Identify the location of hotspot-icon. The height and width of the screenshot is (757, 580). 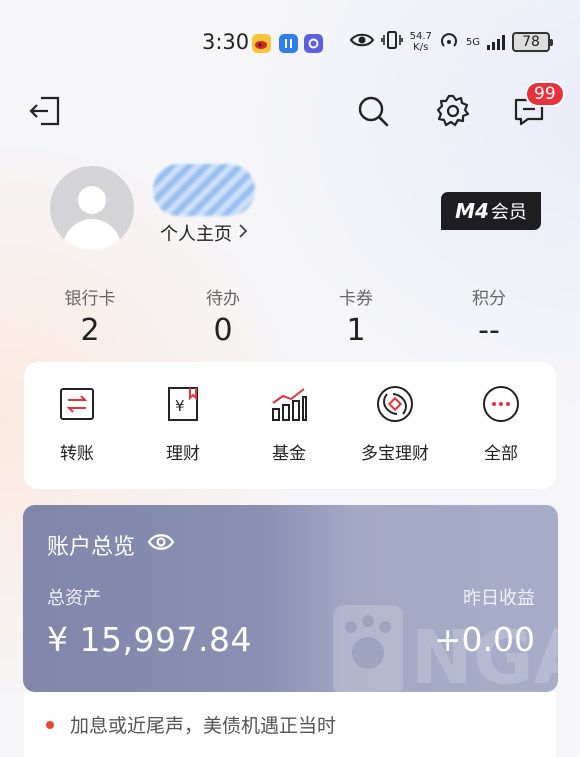
(449, 42).